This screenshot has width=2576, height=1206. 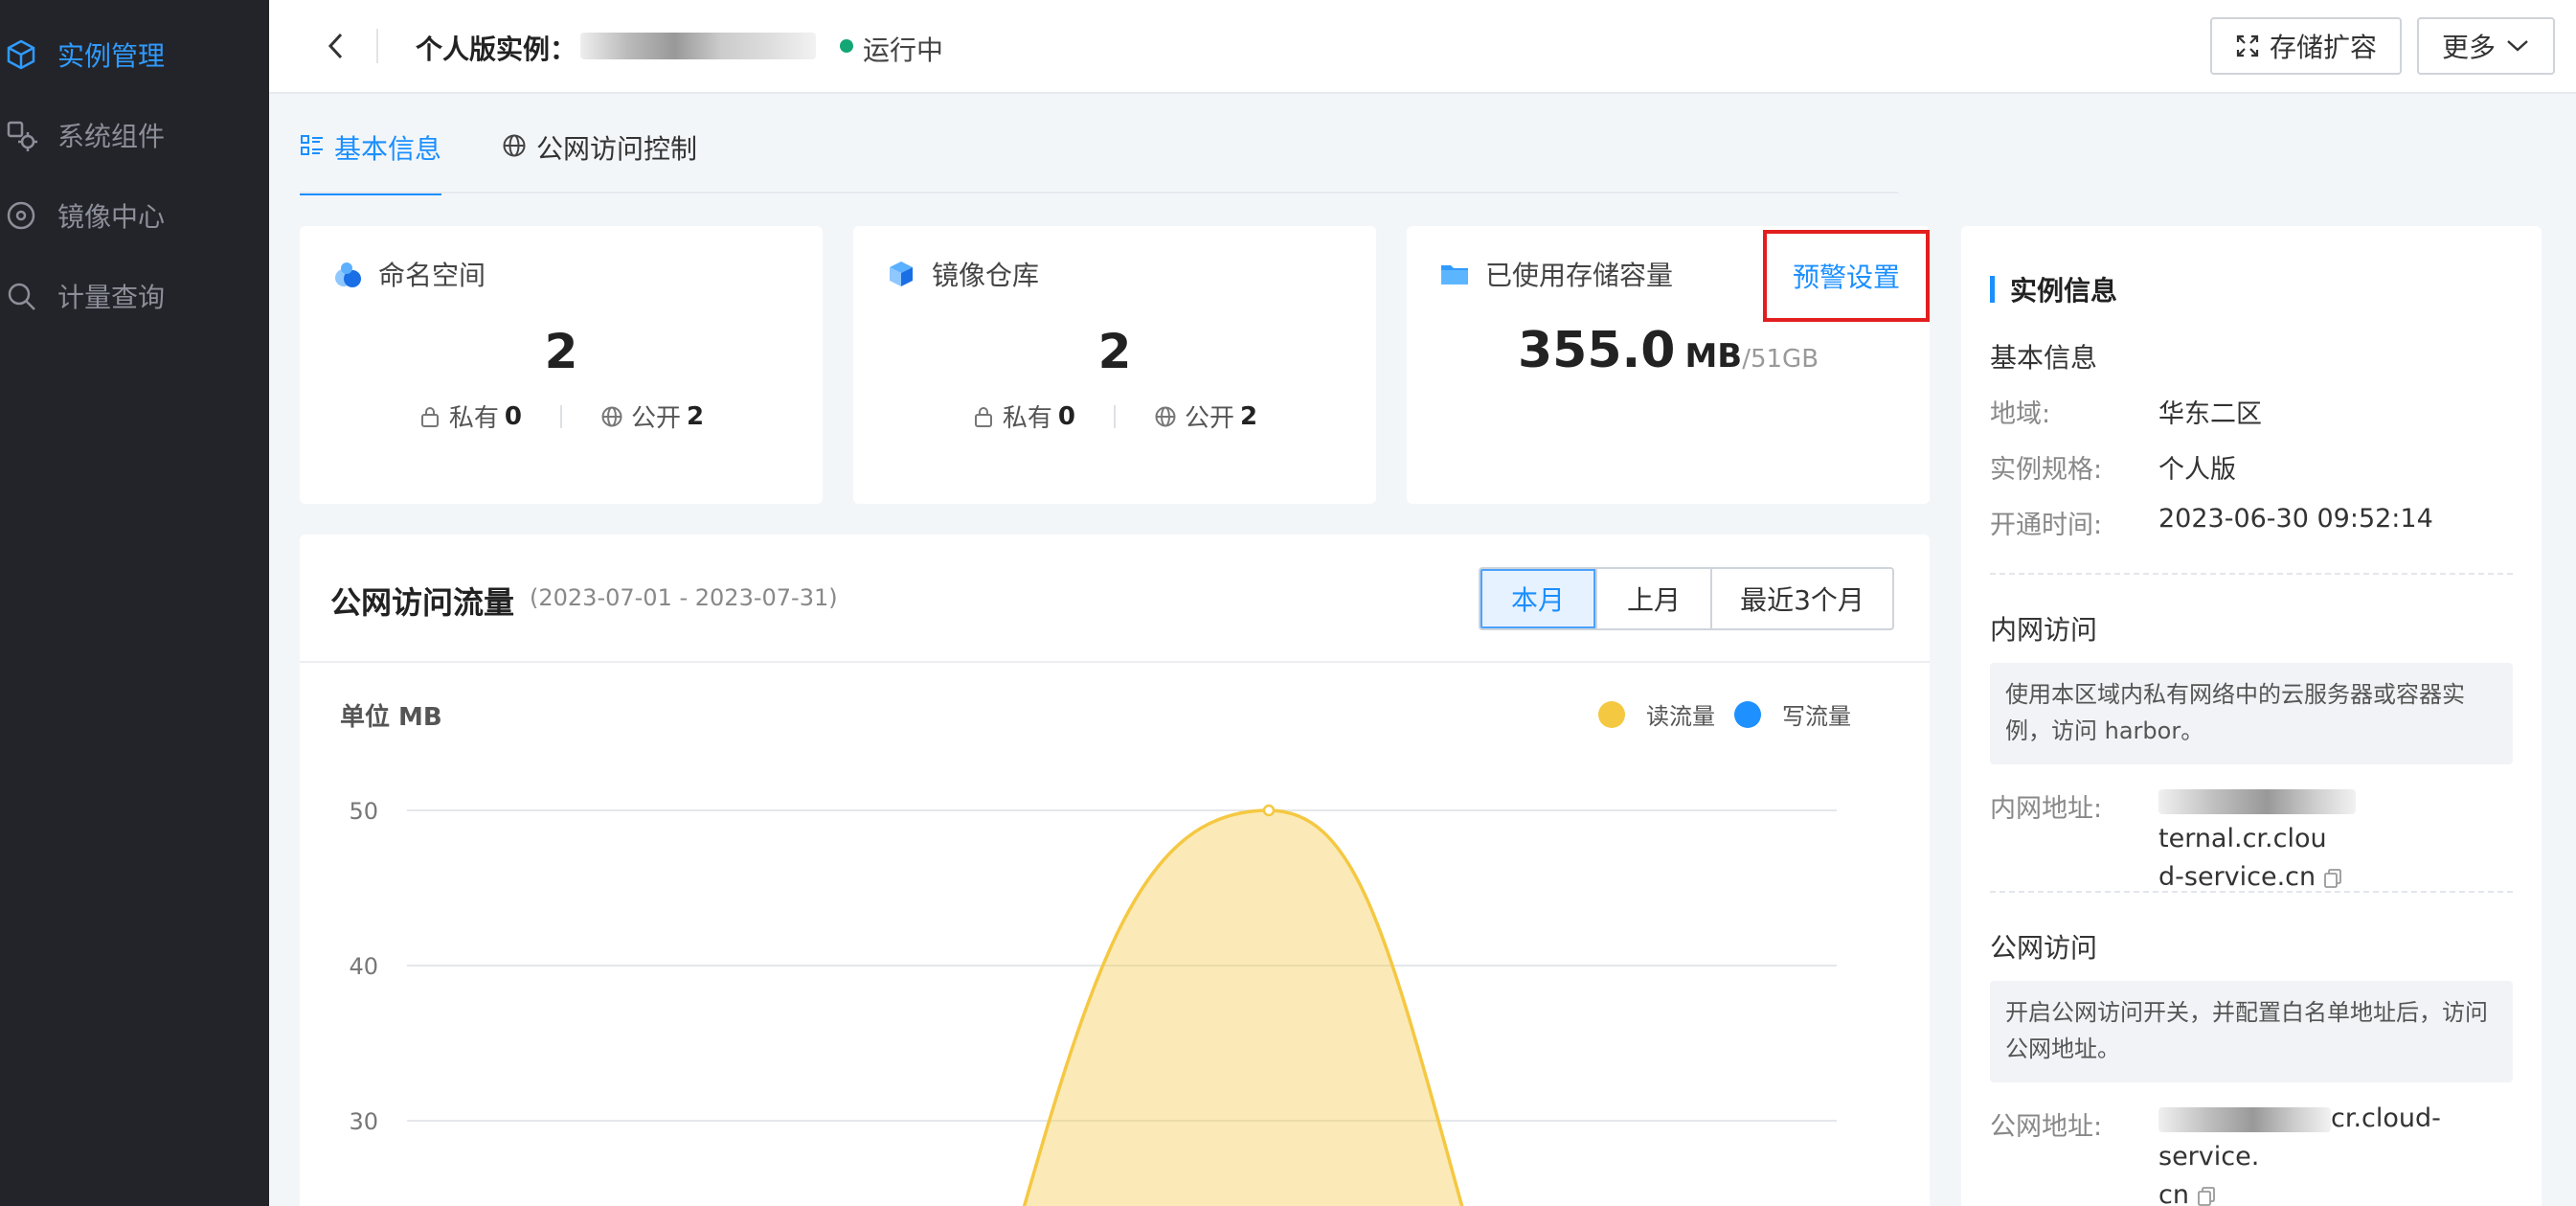 What do you see at coordinates (377, 46) in the screenshot?
I see `header-divider` at bounding box center [377, 46].